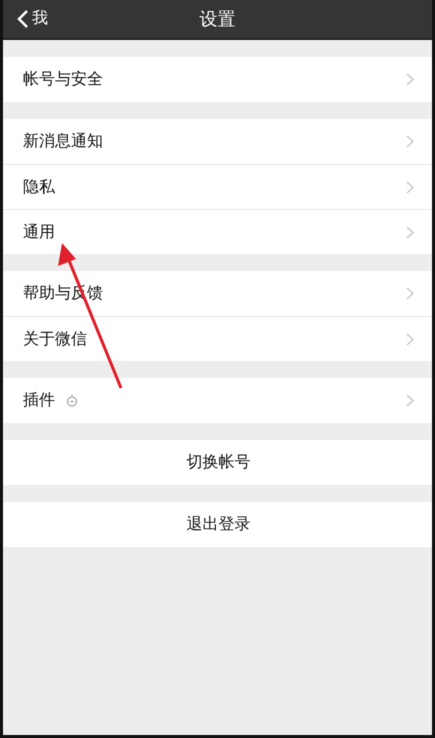 This screenshot has width=435, height=738. Describe the element at coordinates (39, 400) in the screenshot. I see `row-label: 插件` at that location.